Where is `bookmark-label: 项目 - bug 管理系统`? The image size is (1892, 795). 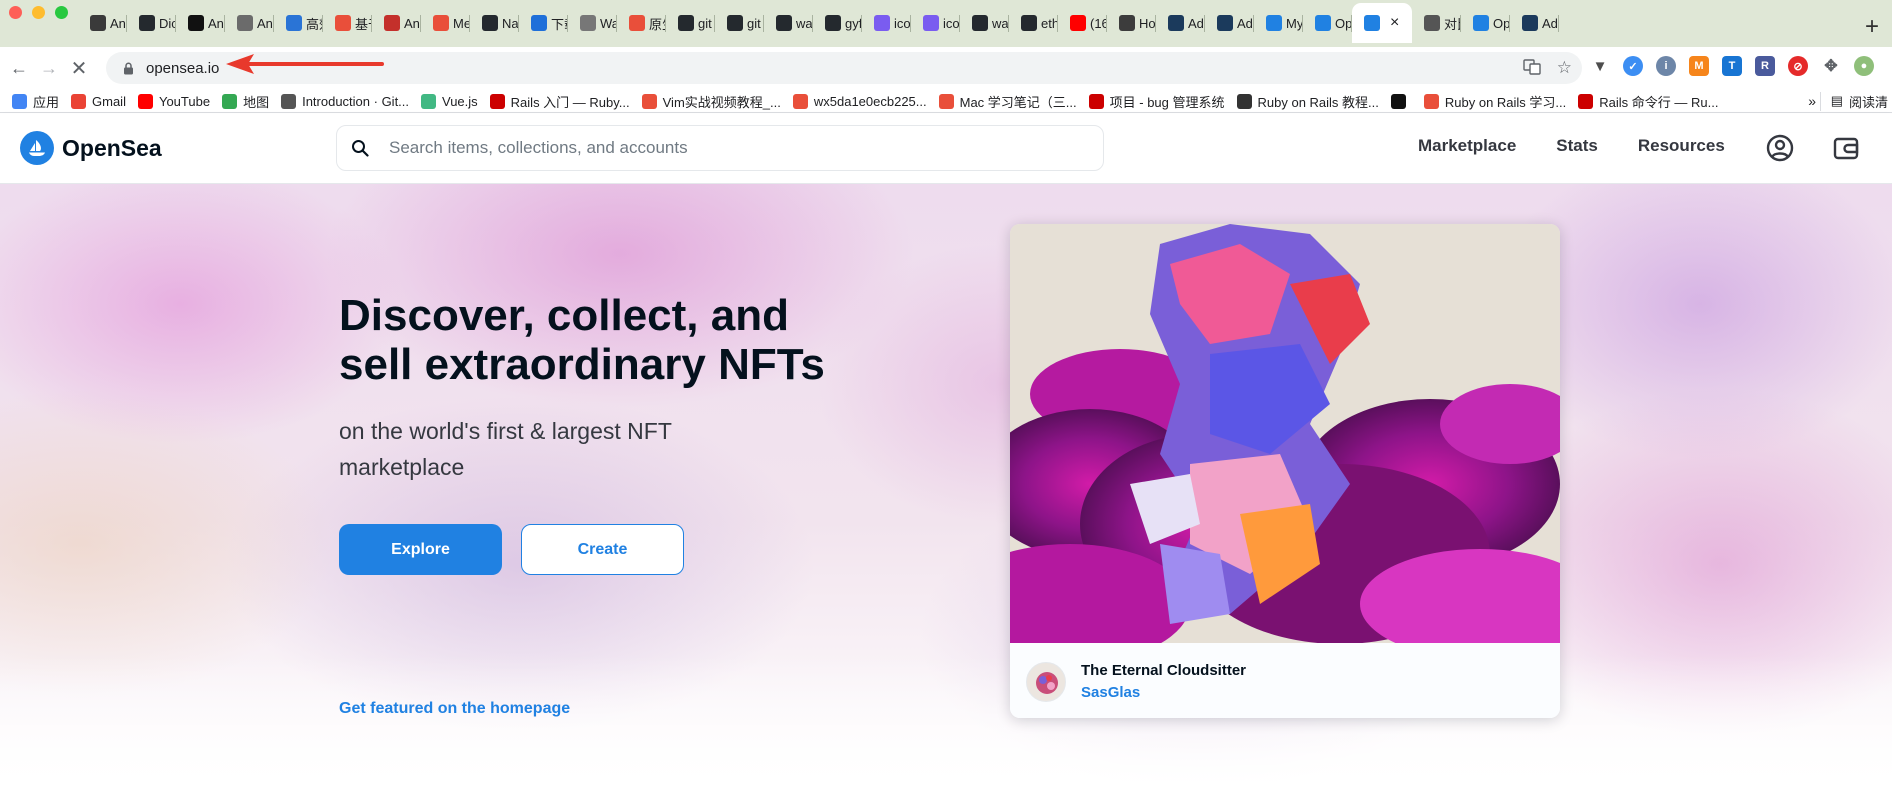
bookmark-label: 项目 - bug 管理系统 is located at coordinates (1167, 102).